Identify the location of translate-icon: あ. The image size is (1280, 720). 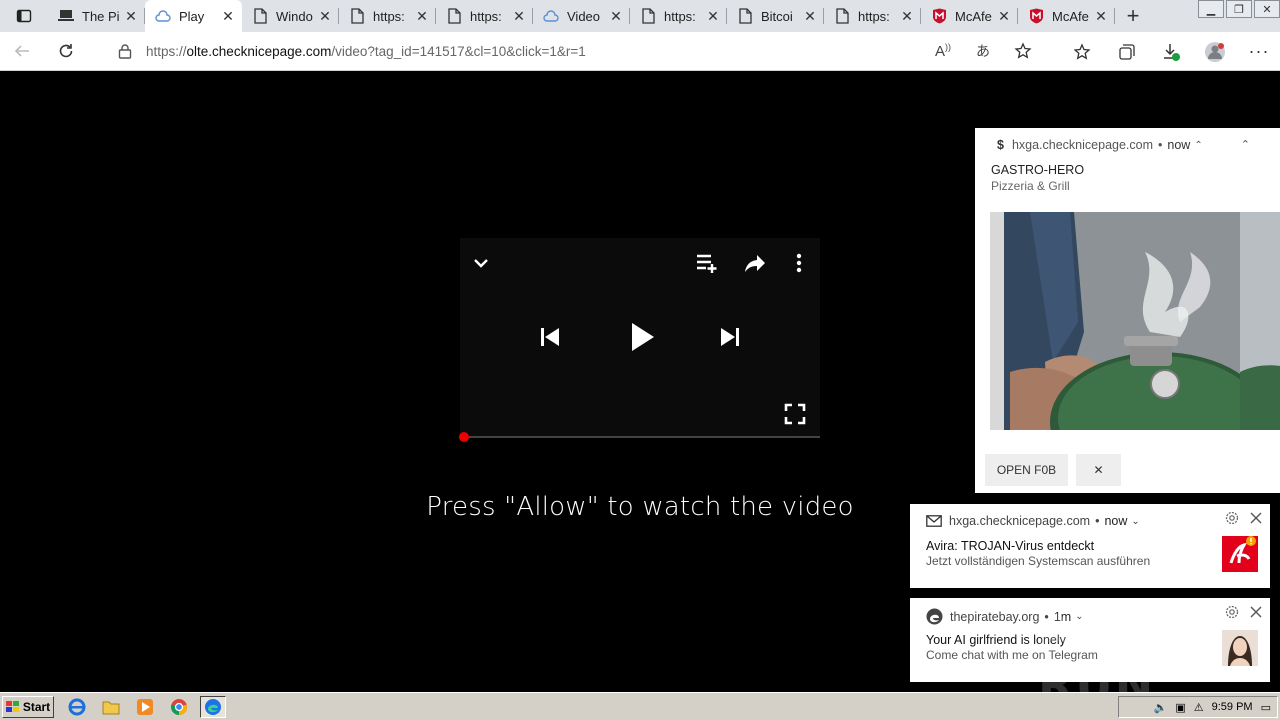
(983, 51).